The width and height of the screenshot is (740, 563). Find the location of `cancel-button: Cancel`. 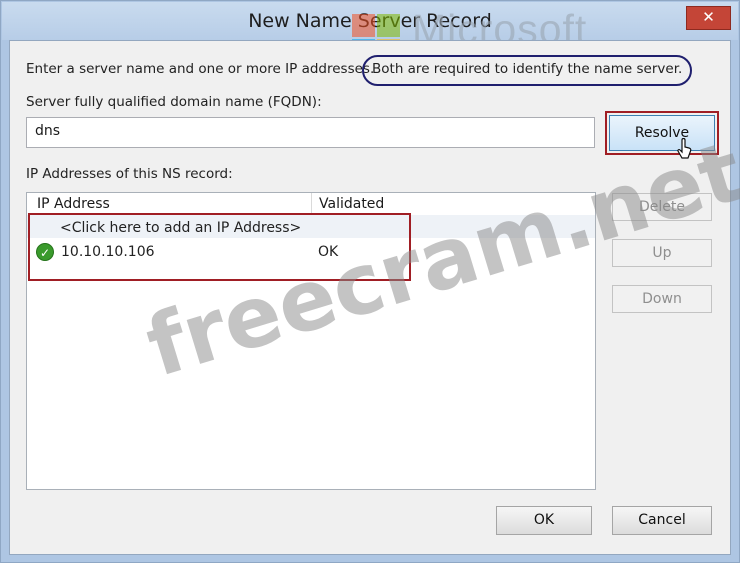

cancel-button: Cancel is located at coordinates (662, 520).